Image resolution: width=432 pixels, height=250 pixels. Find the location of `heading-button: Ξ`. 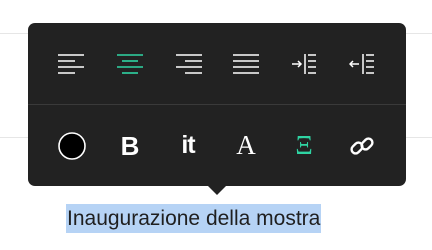

heading-button: Ξ is located at coordinates (304, 146).